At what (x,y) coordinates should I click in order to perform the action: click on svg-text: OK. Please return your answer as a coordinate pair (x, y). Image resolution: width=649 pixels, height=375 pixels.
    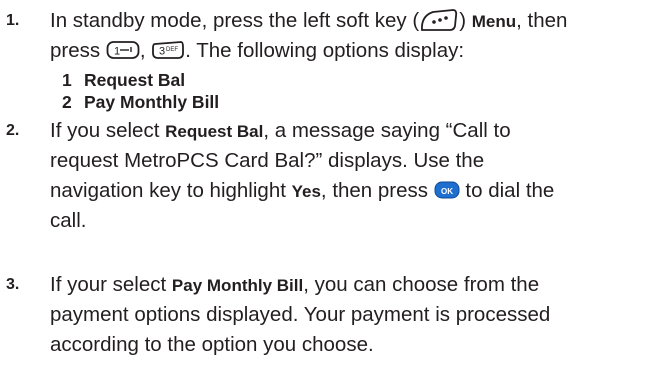
    Looking at the image, I should click on (447, 191).